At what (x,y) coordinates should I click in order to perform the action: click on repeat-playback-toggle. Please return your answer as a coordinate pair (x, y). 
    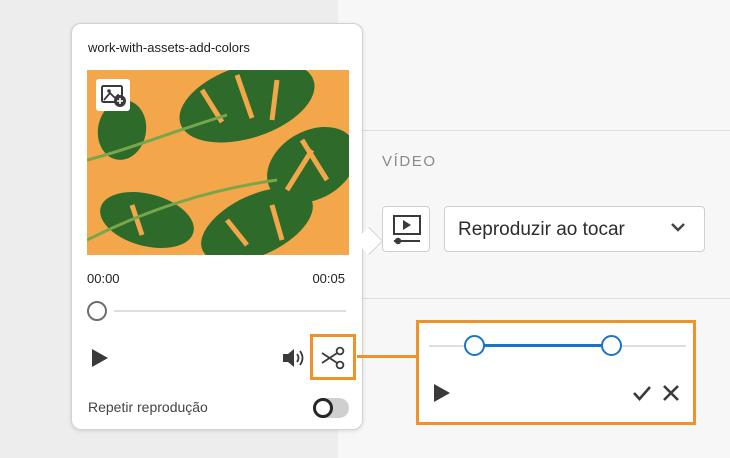
    Looking at the image, I should click on (331, 408).